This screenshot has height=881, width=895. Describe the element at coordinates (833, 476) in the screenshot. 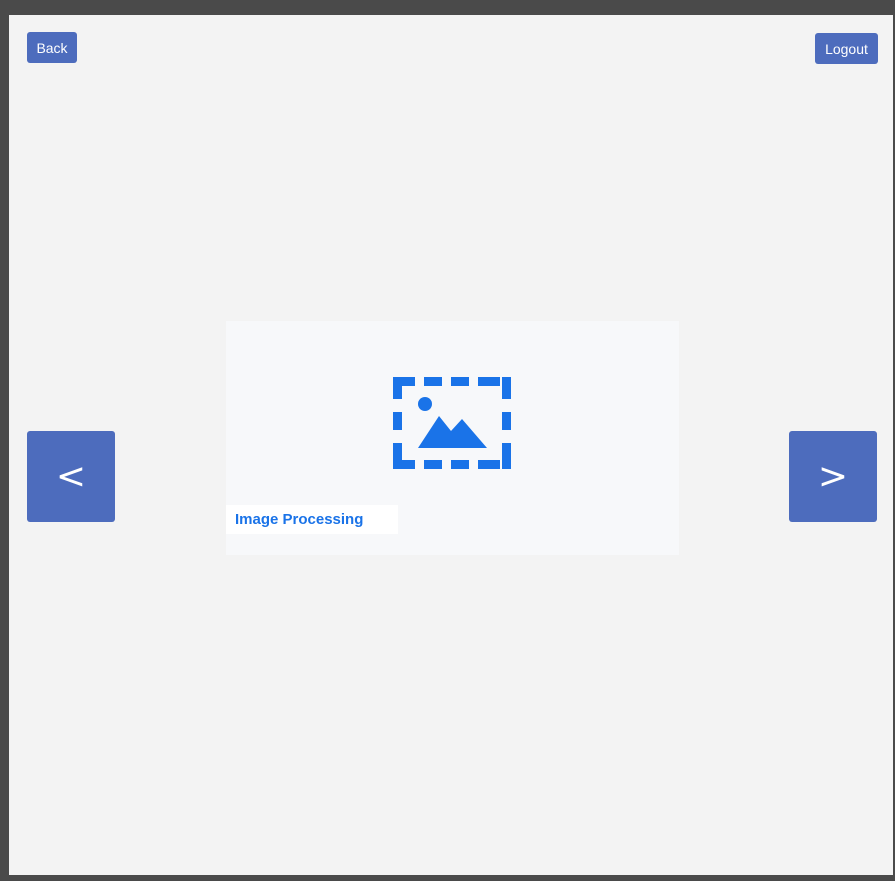

I see `next-button: >` at that location.